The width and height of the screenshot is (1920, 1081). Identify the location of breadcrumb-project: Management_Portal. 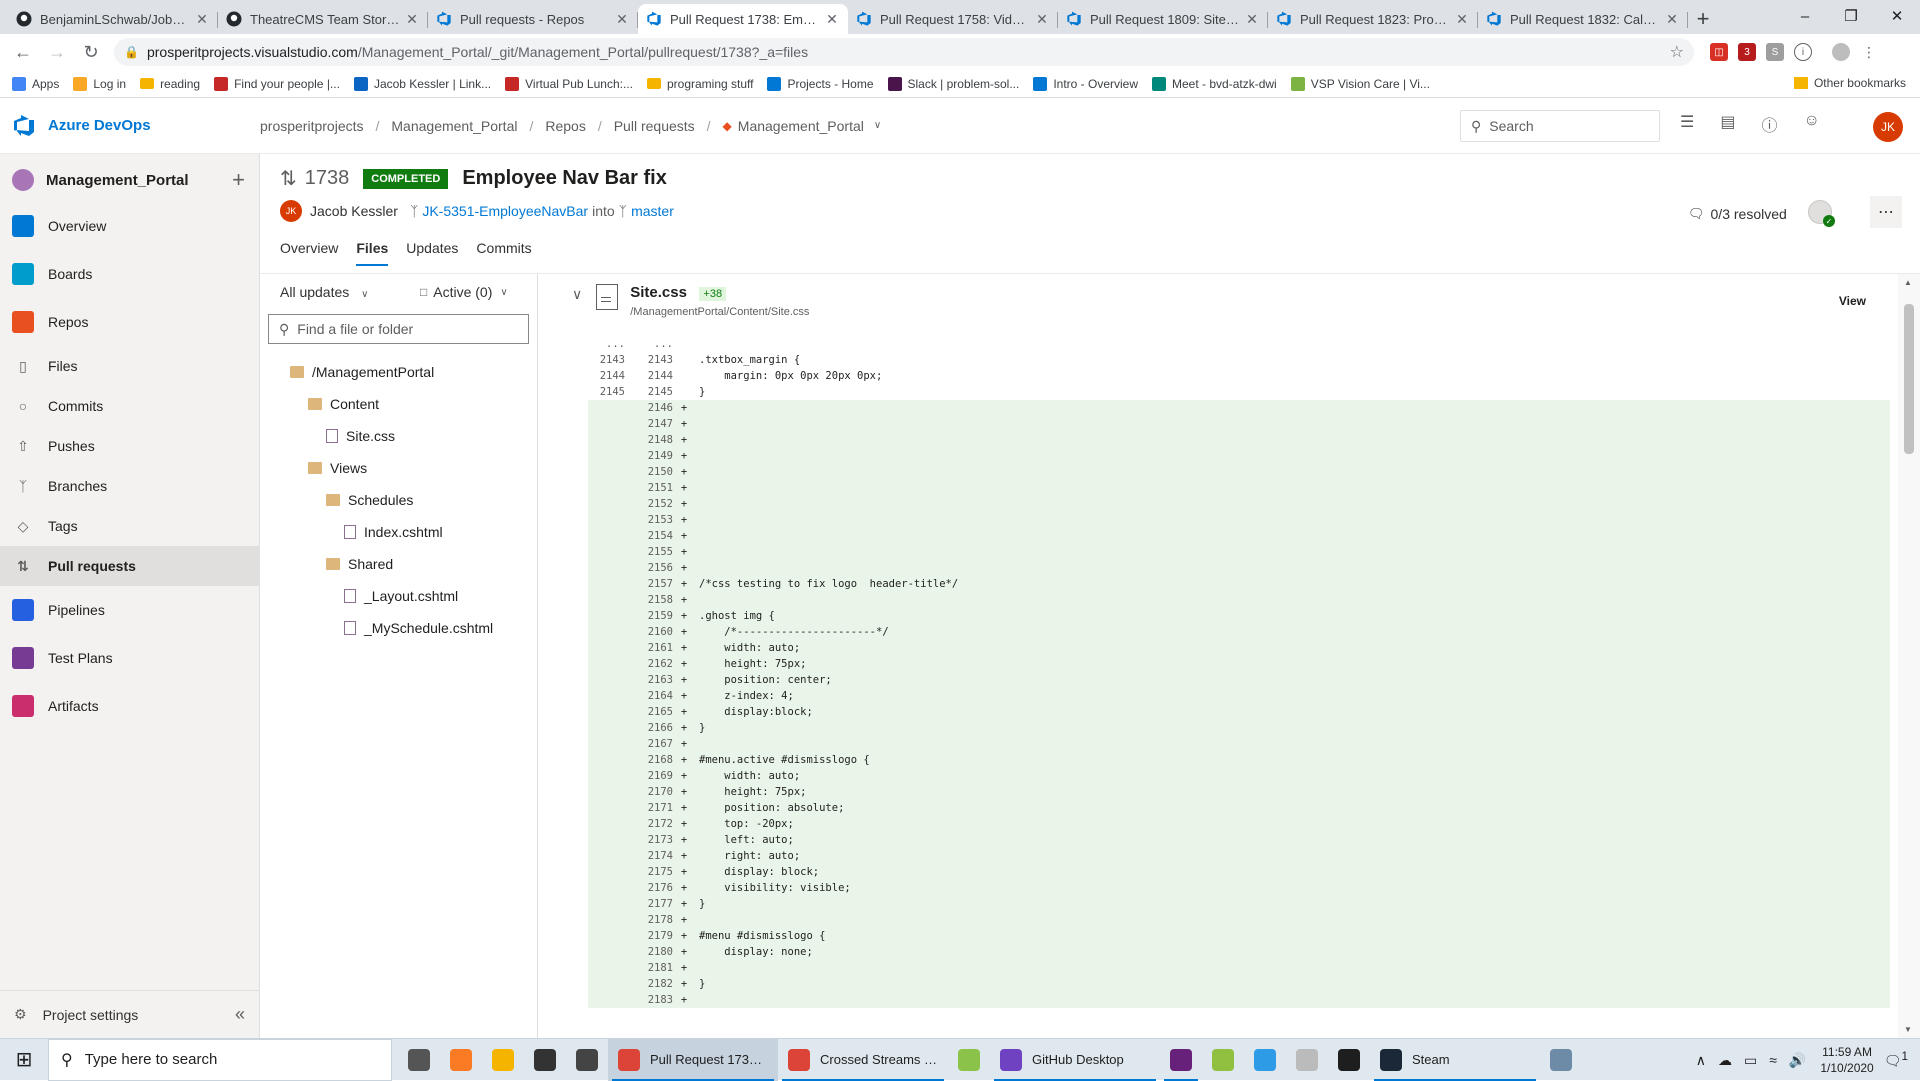
(454, 126).